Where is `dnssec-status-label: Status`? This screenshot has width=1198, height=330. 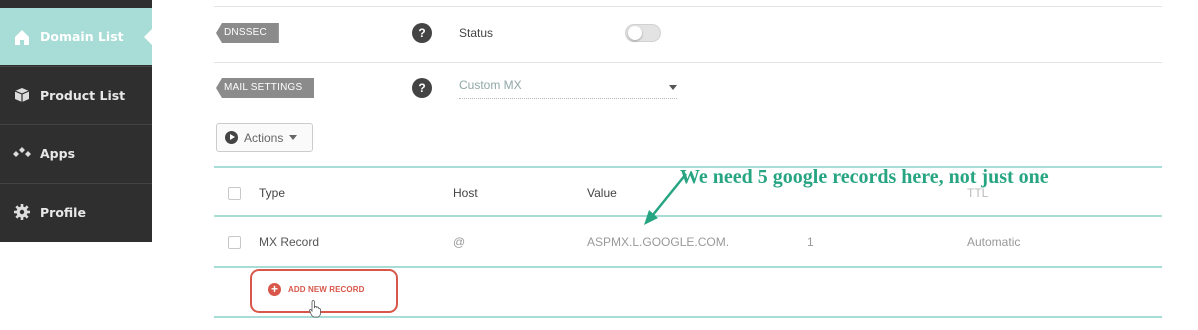
dnssec-status-label: Status is located at coordinates (476, 33).